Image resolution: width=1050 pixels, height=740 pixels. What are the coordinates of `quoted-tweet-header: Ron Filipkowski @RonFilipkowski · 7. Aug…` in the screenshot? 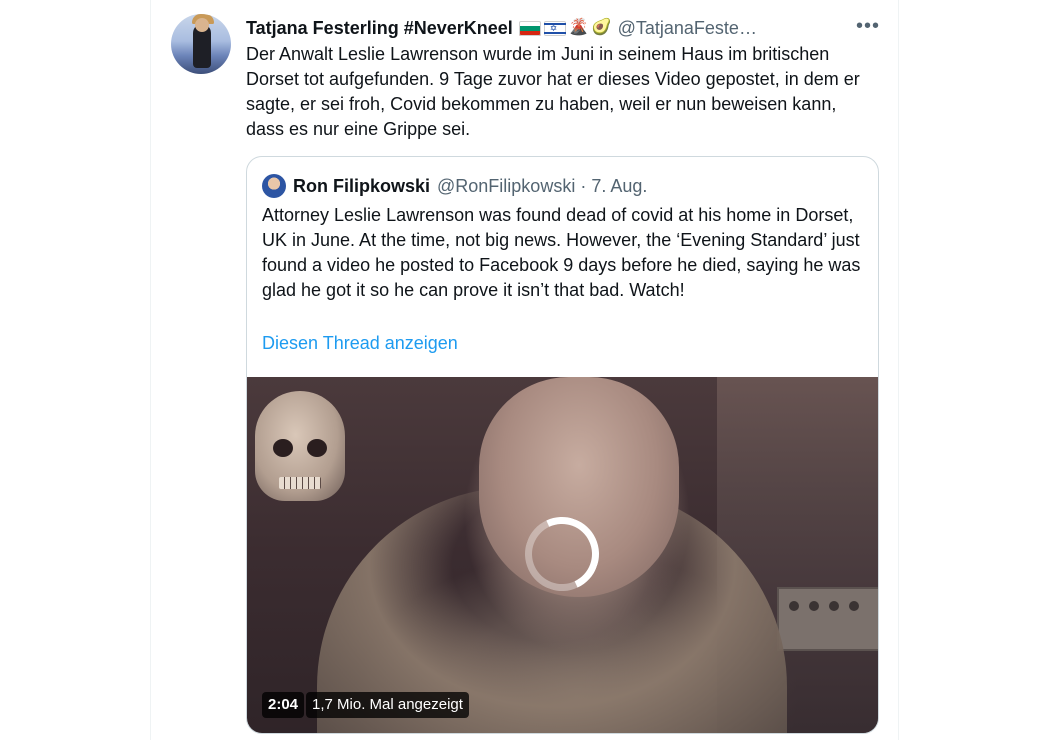 It's located at (454, 186).